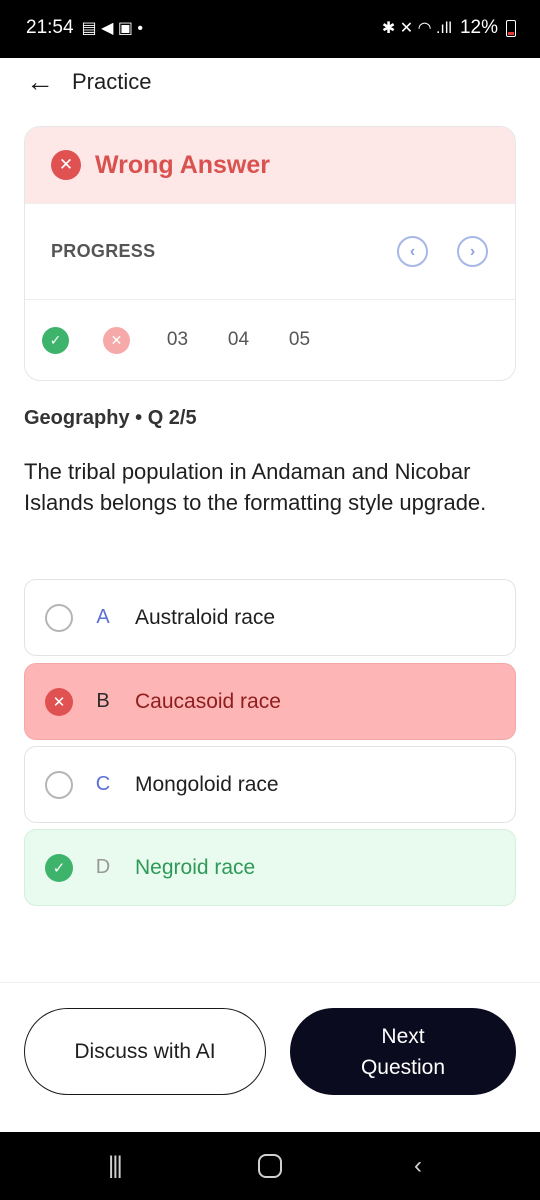  Describe the element at coordinates (270, 29) in the screenshot. I see `status-bar: 21:54 ▤ ◀ ▣ • ✱ ✕ ◠ .ıll 12%` at that location.